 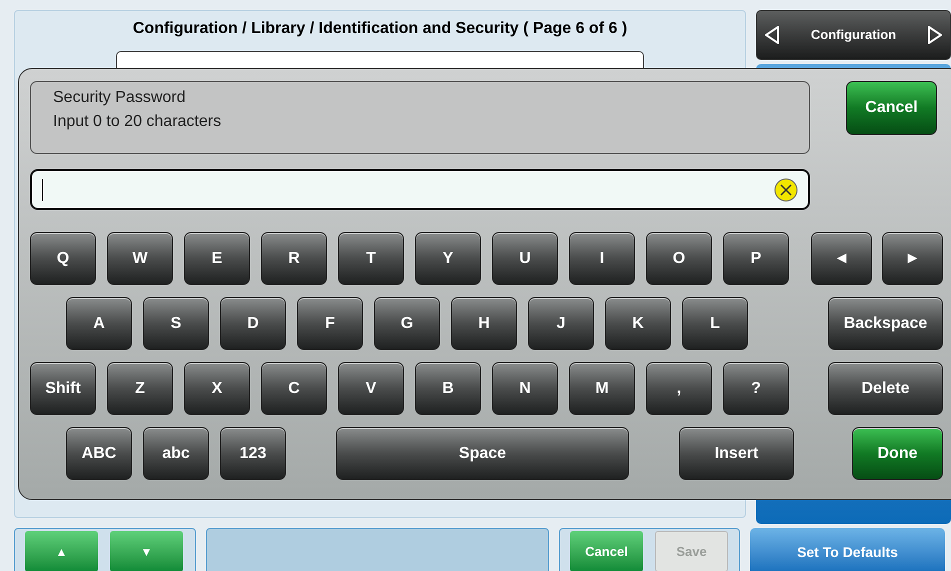 What do you see at coordinates (891, 108) in the screenshot?
I see `cancel-button: Cancel` at bounding box center [891, 108].